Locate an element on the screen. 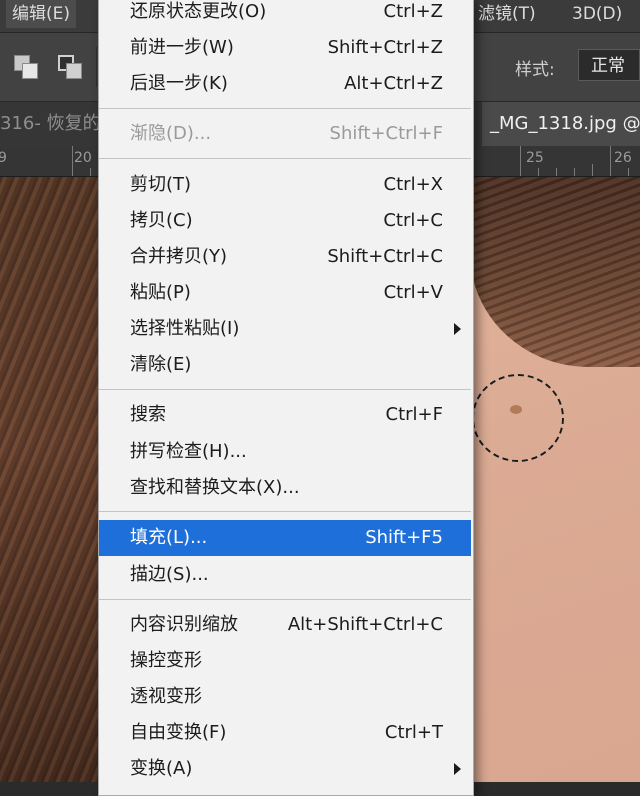 This screenshot has height=796, width=640. menu-item-shortcut: Ctrl+F is located at coordinates (414, 414).